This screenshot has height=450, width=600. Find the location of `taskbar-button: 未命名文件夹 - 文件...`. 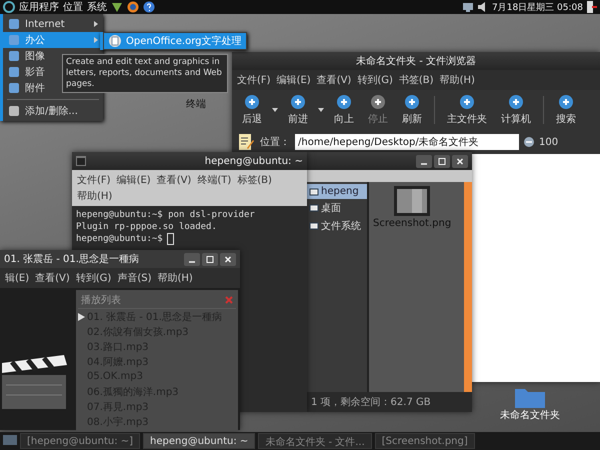

taskbar-button: 未命名文件夹 - 文件... is located at coordinates (315, 441).